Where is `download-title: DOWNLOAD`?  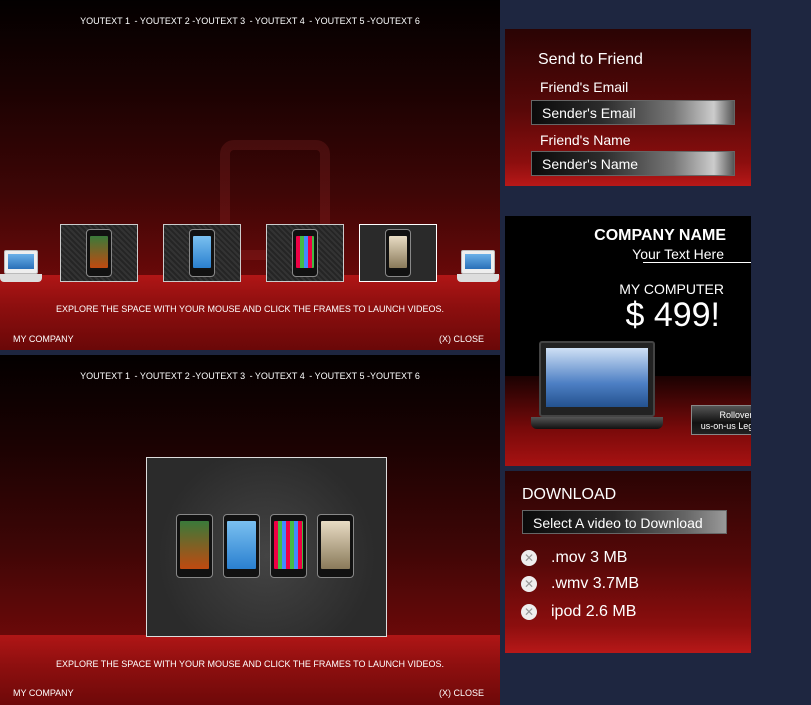
download-title: DOWNLOAD is located at coordinates (569, 494).